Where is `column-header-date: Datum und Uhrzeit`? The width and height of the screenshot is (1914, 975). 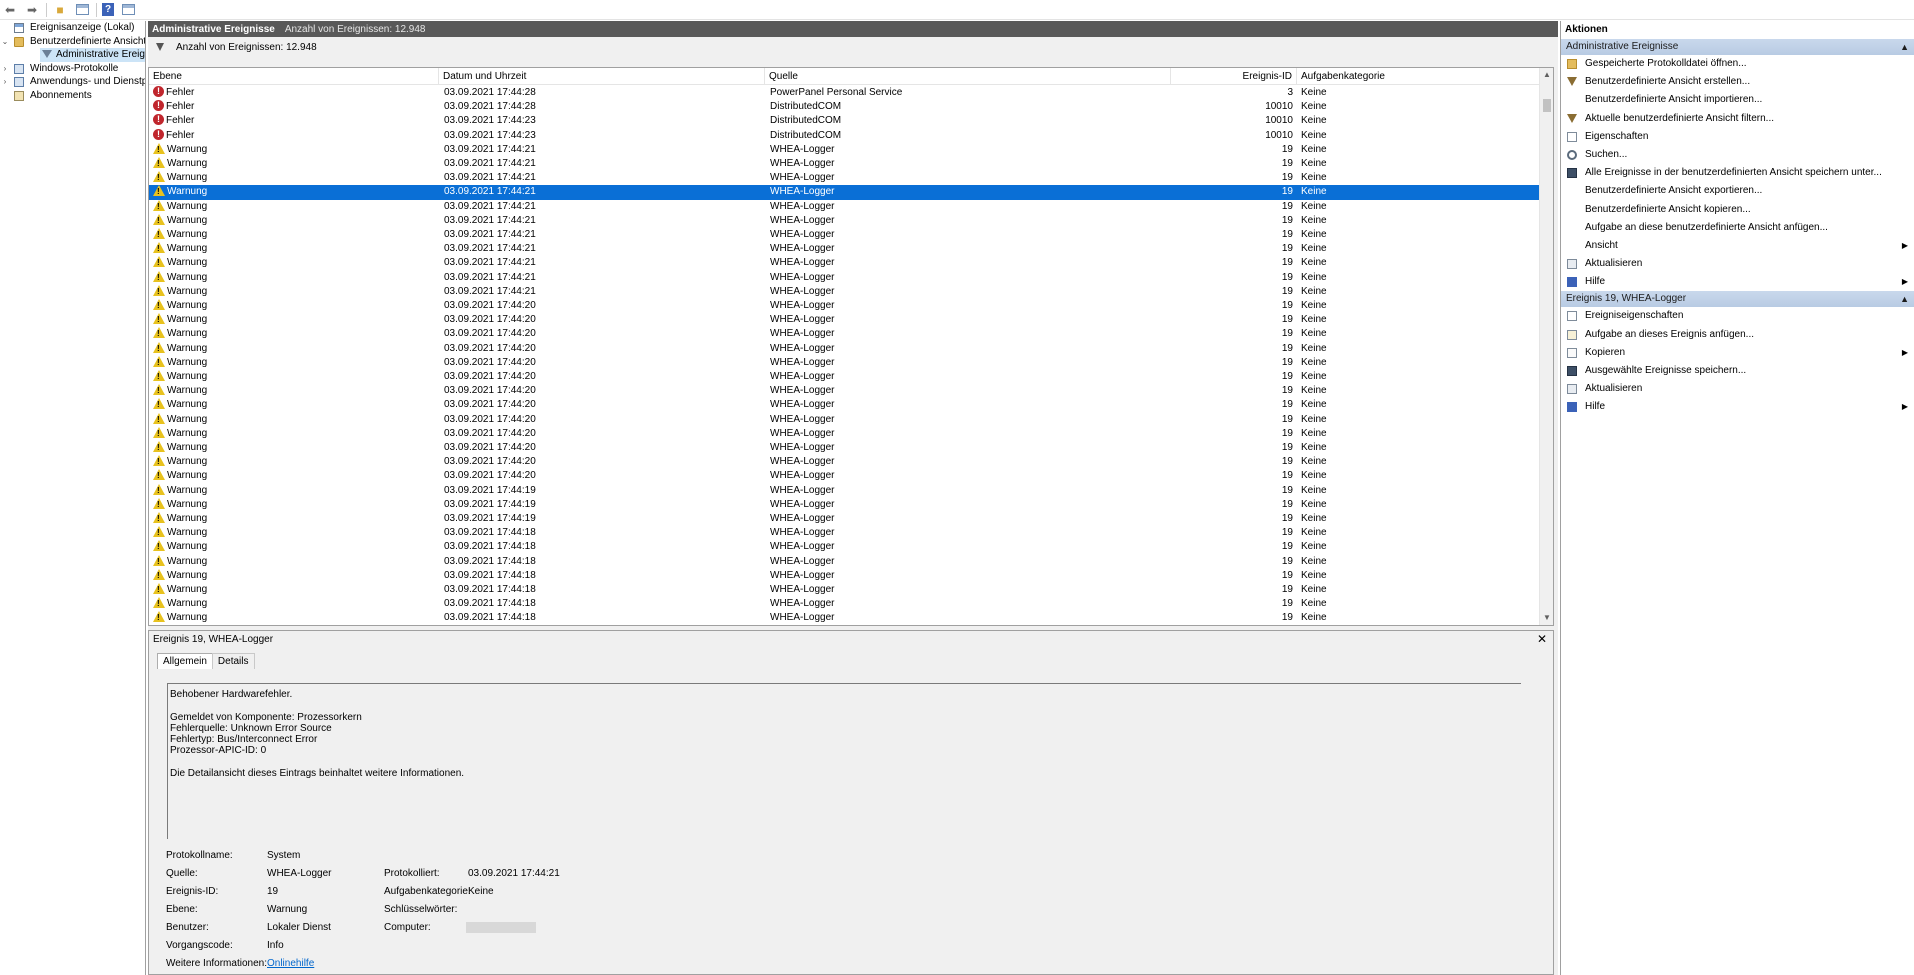 column-header-date: Datum und Uhrzeit is located at coordinates (602, 76).